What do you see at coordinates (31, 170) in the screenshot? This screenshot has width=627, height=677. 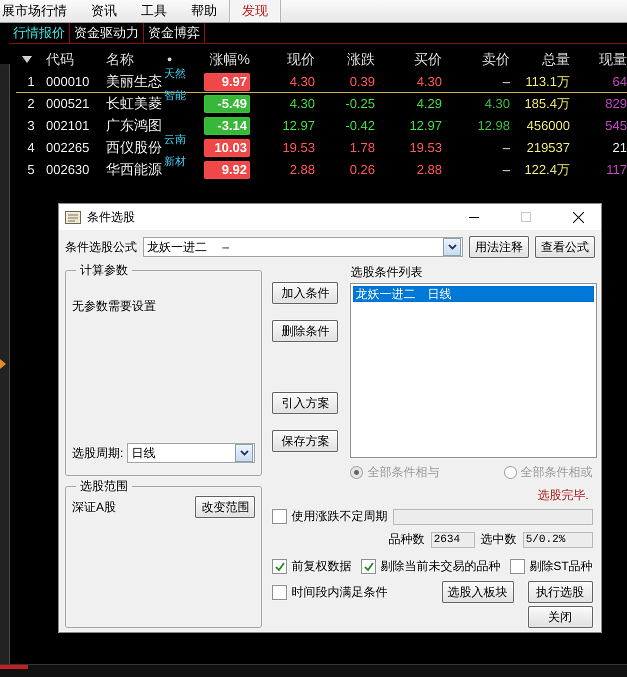 I see `row-number: 5` at bounding box center [31, 170].